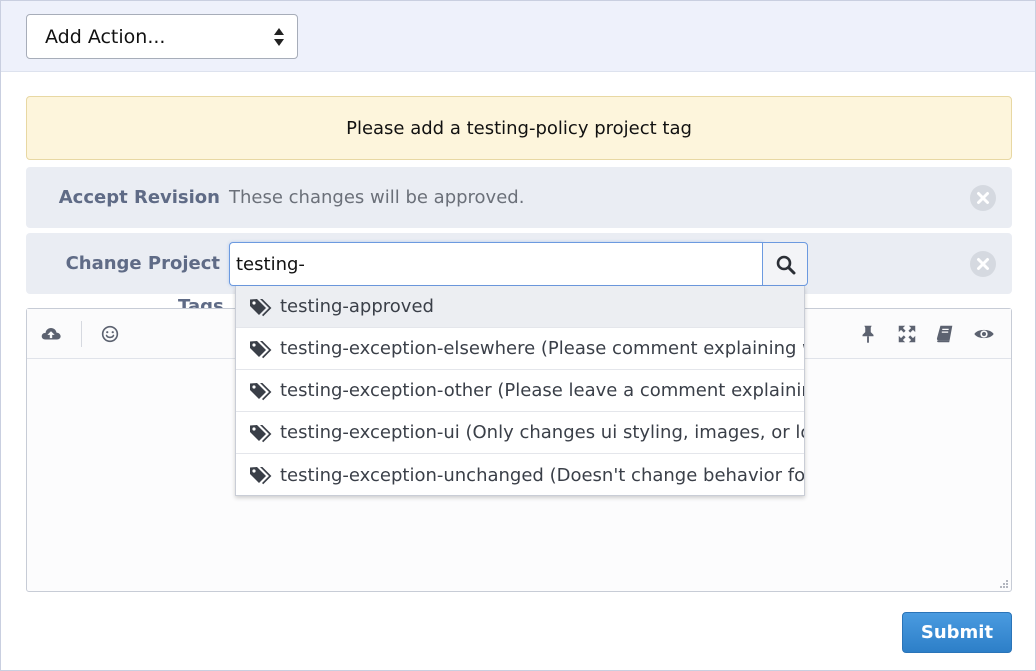 This screenshot has height=671, width=1036. I want to click on suggestion-label: testing-approved, so click(357, 306).